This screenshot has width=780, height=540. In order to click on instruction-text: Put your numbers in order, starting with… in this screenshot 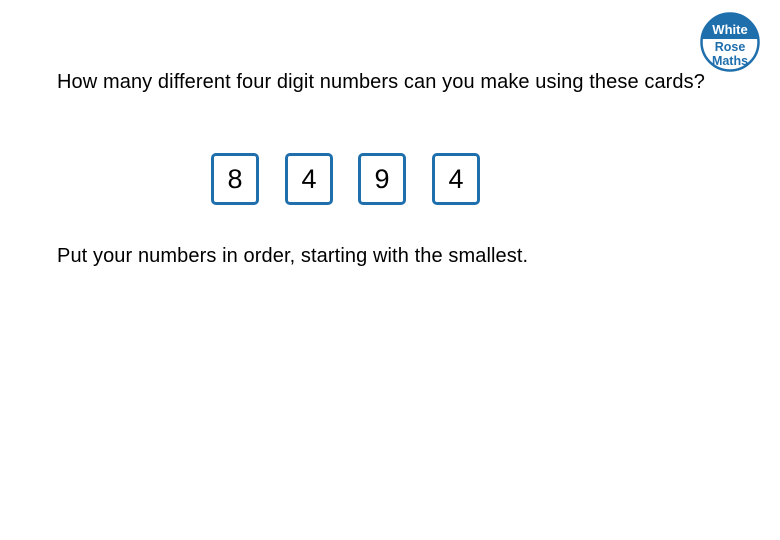, I will do `click(293, 256)`.